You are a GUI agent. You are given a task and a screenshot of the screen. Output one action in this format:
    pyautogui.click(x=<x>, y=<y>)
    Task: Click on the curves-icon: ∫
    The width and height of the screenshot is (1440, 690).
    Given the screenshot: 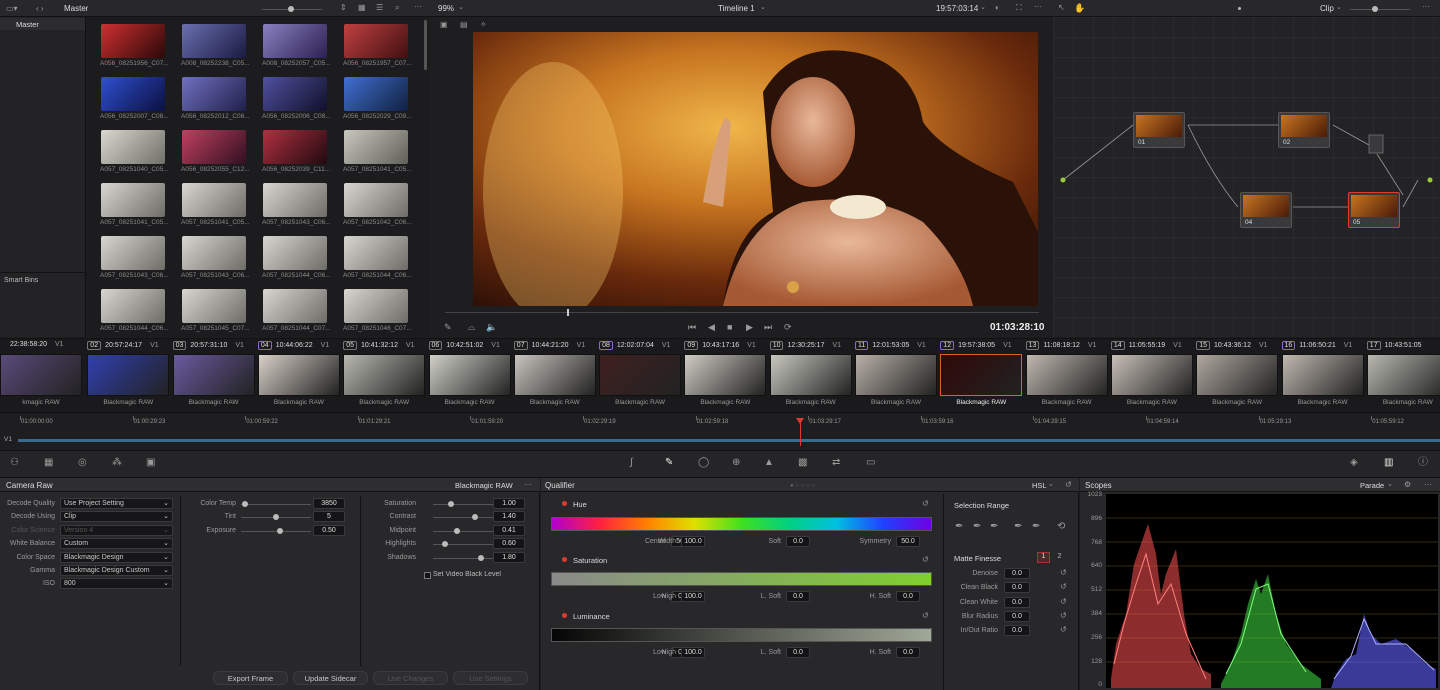 What is the action you would take?
    pyautogui.click(x=631, y=463)
    